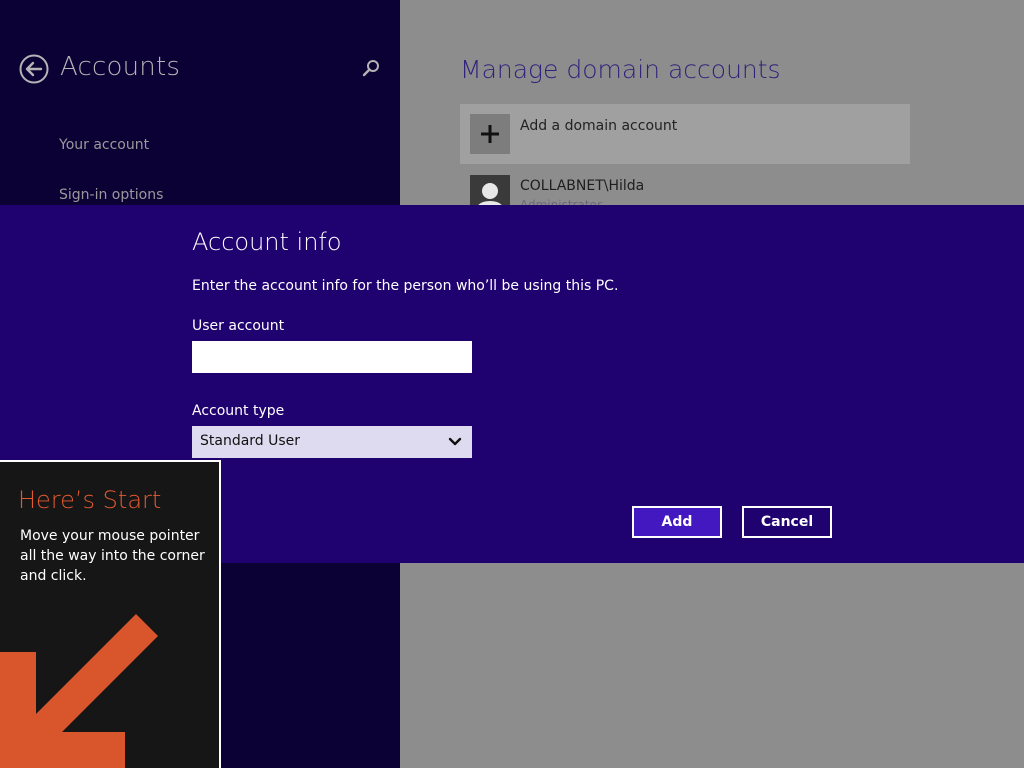 This screenshot has width=1024, height=768. I want to click on dialog-title: Account info, so click(267, 242).